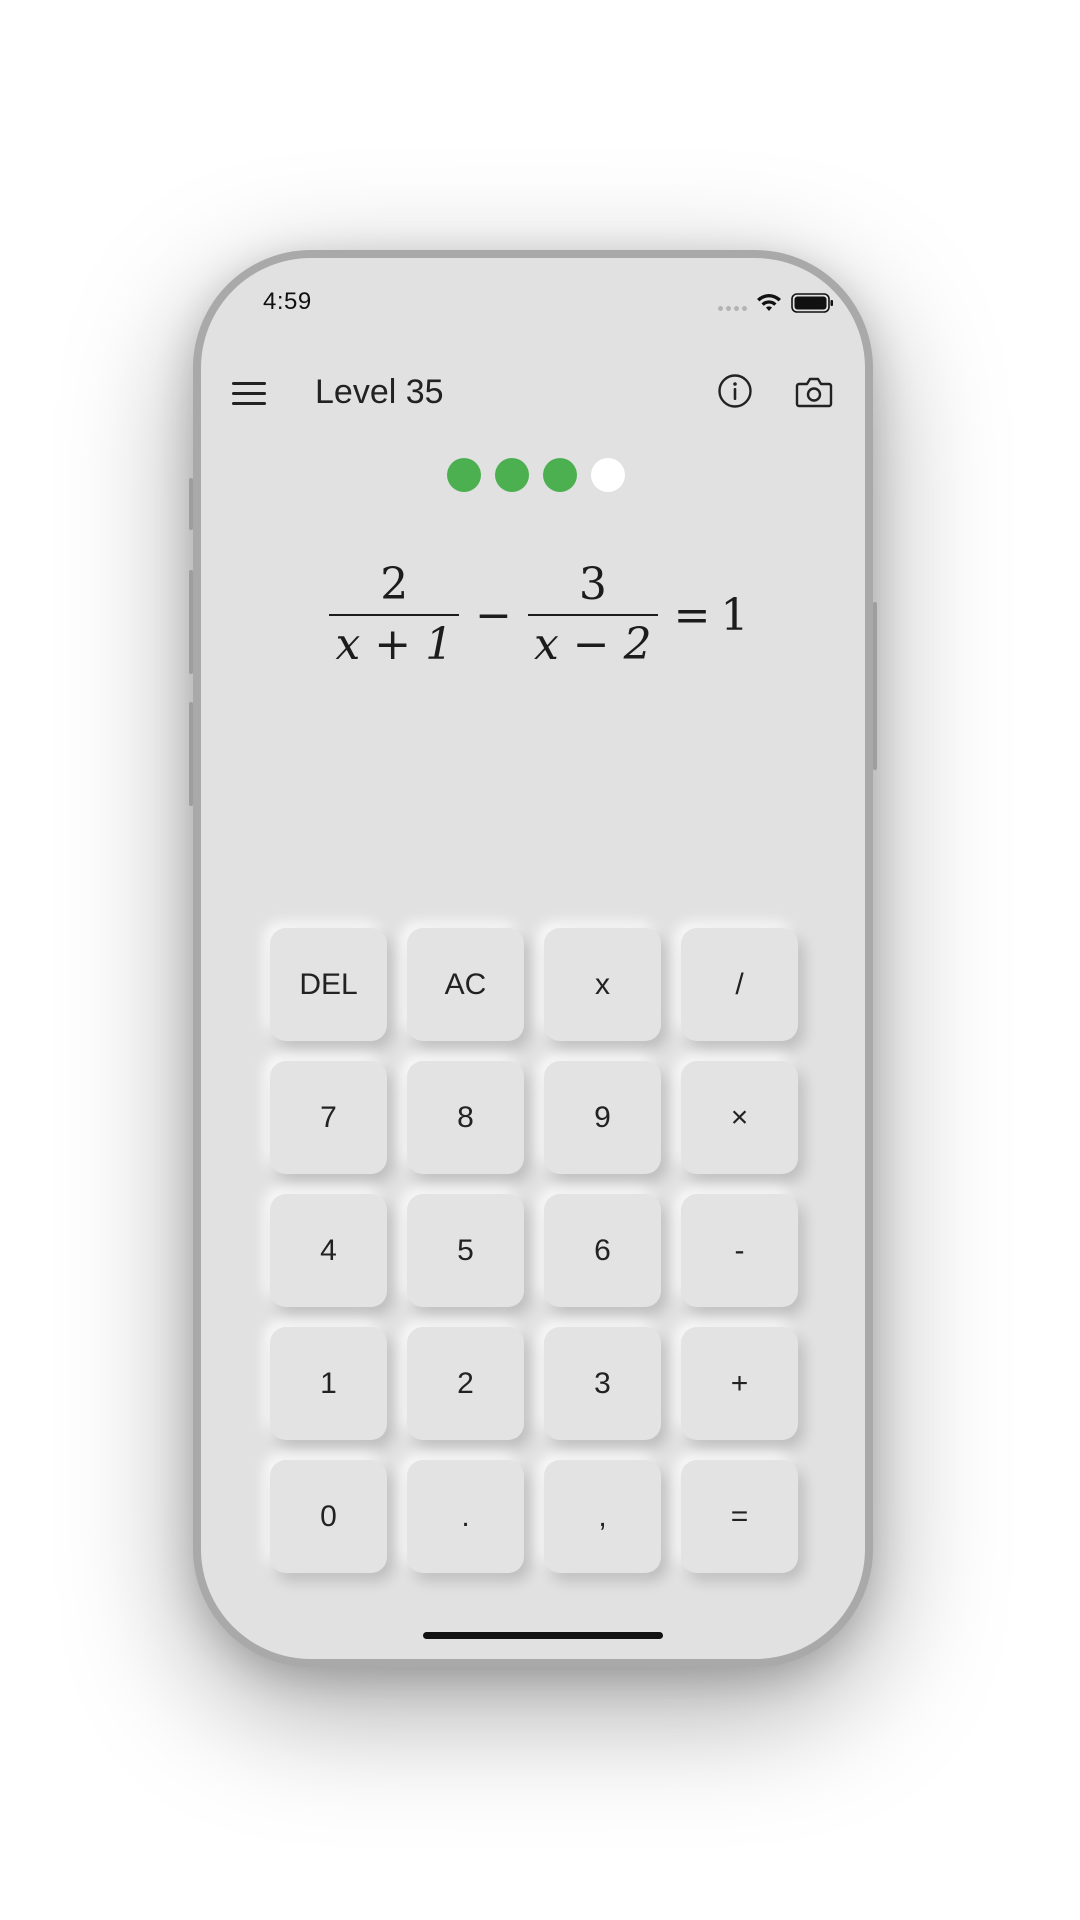 The height and width of the screenshot is (1920, 1080). I want to click on plus-key: +, so click(739, 1383).